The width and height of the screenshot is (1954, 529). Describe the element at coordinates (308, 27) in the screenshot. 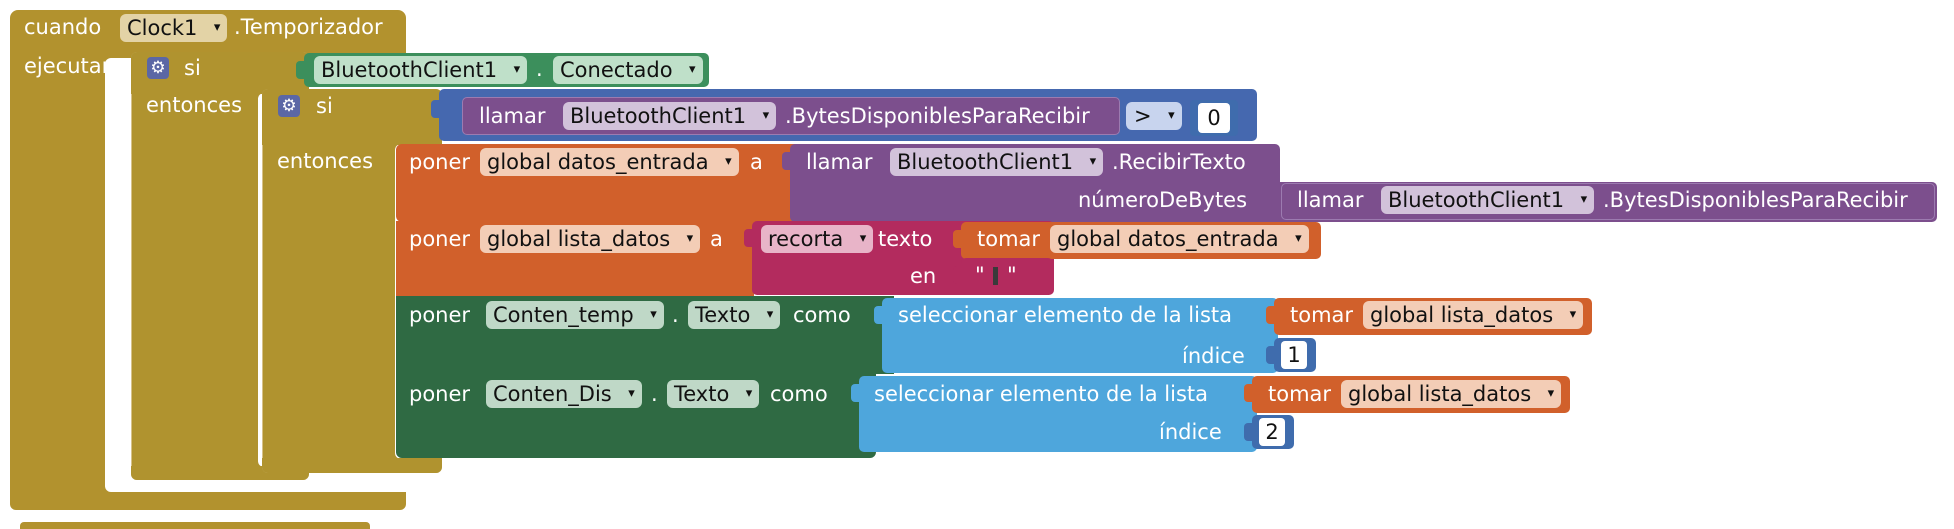

I see `event-name: .Temporizador` at that location.